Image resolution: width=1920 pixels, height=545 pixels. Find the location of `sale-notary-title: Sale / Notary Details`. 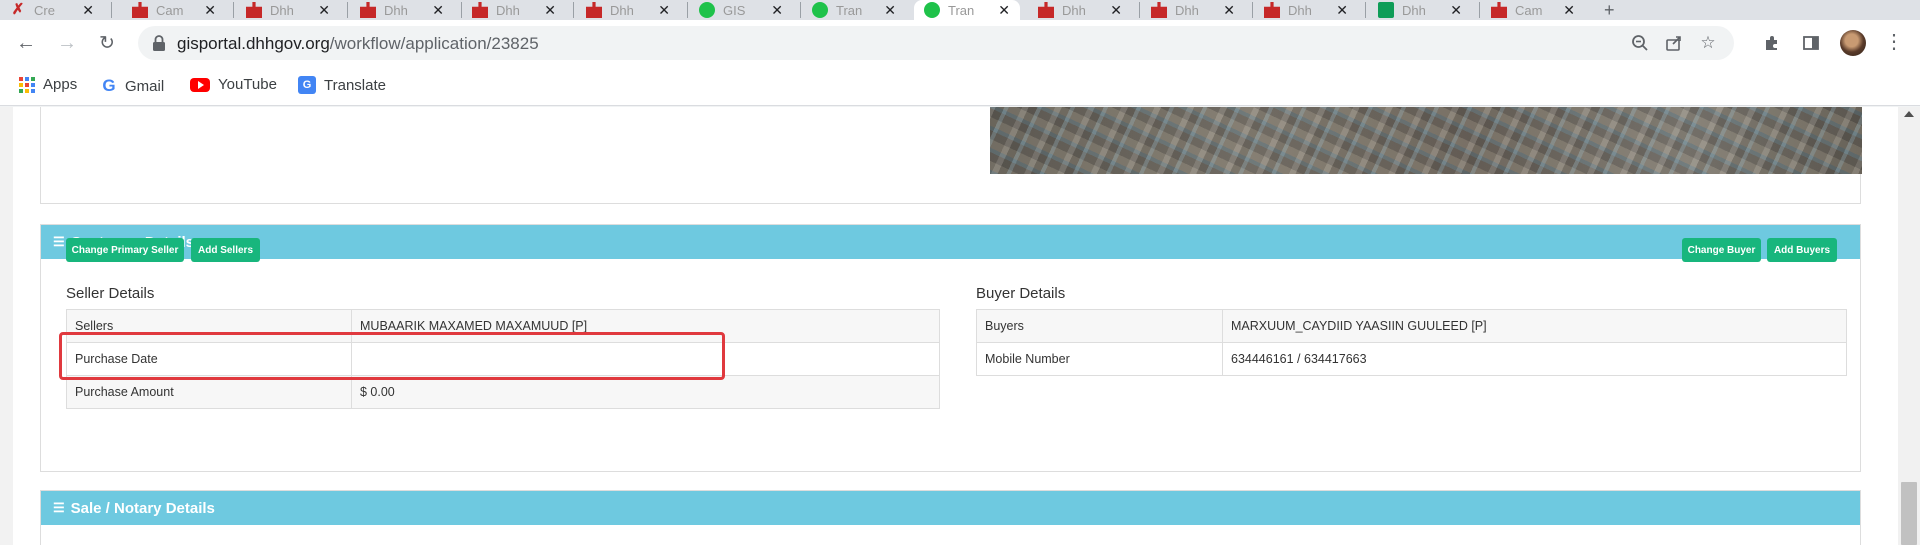

sale-notary-title: Sale / Notary Details is located at coordinates (142, 508).